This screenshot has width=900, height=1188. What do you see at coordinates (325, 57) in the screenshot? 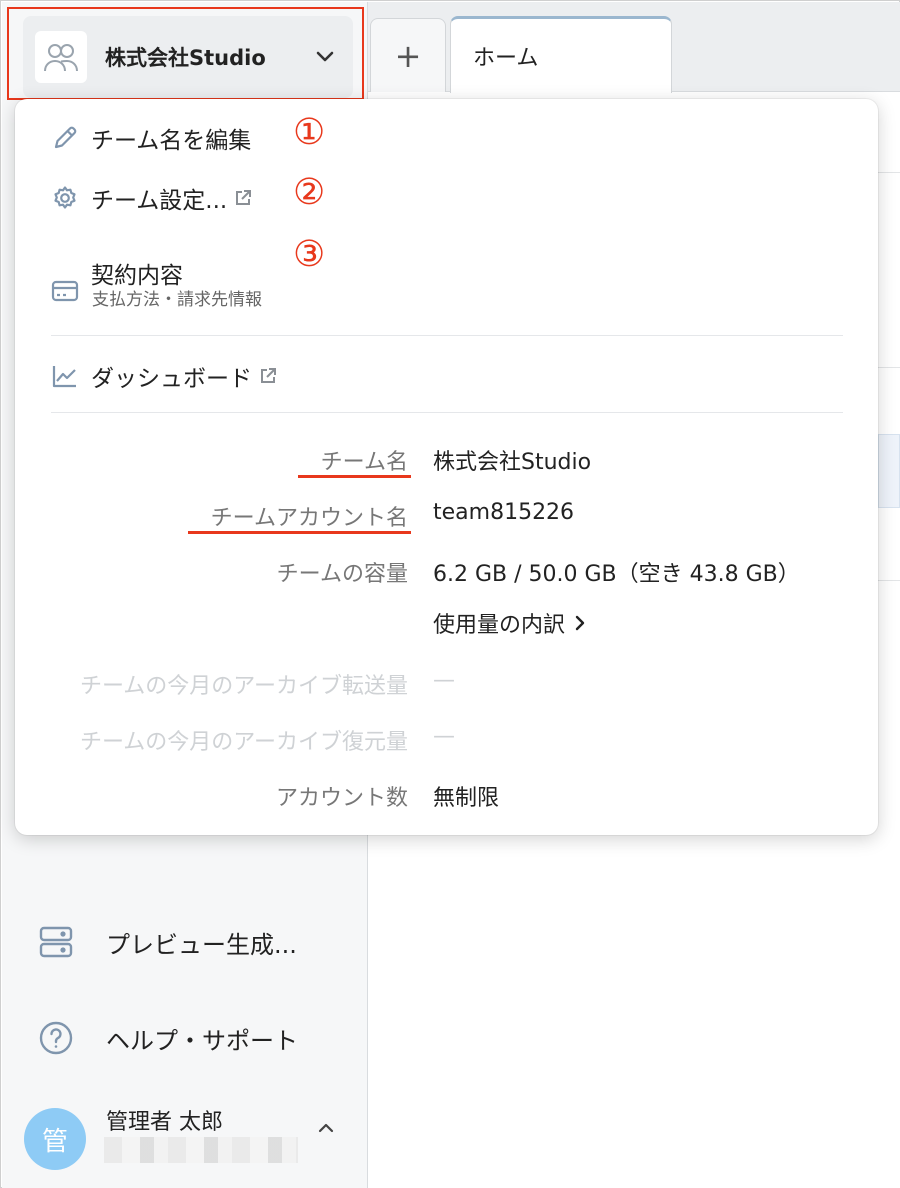
I see `chevron-down-icon` at bounding box center [325, 57].